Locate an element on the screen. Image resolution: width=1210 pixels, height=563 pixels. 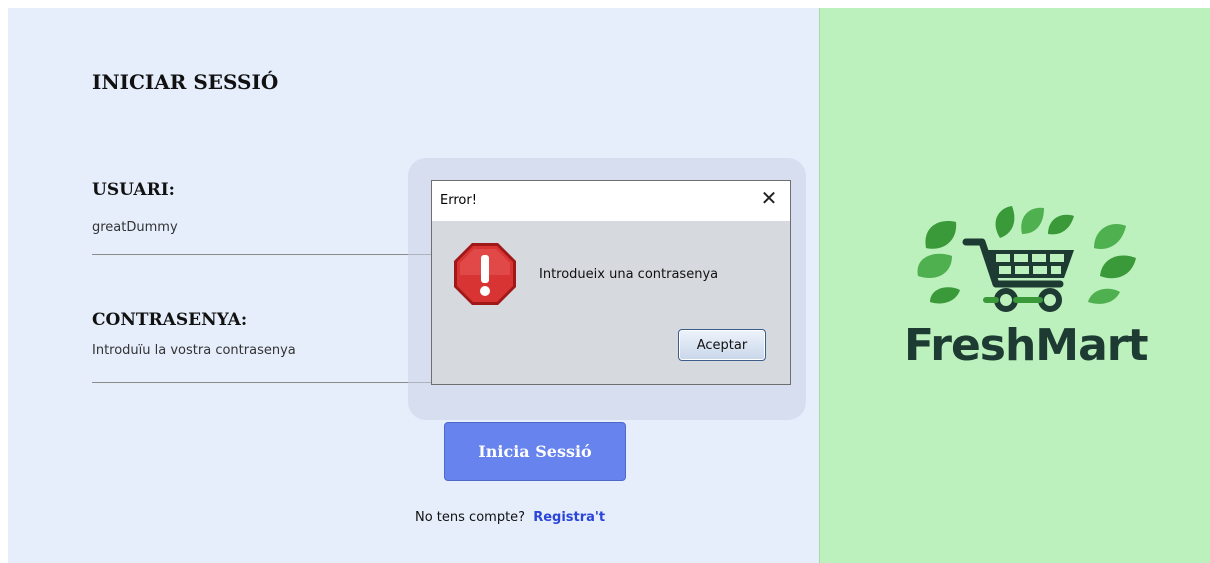
shopping-cart-leaves-icon is located at coordinates (1026, 259).